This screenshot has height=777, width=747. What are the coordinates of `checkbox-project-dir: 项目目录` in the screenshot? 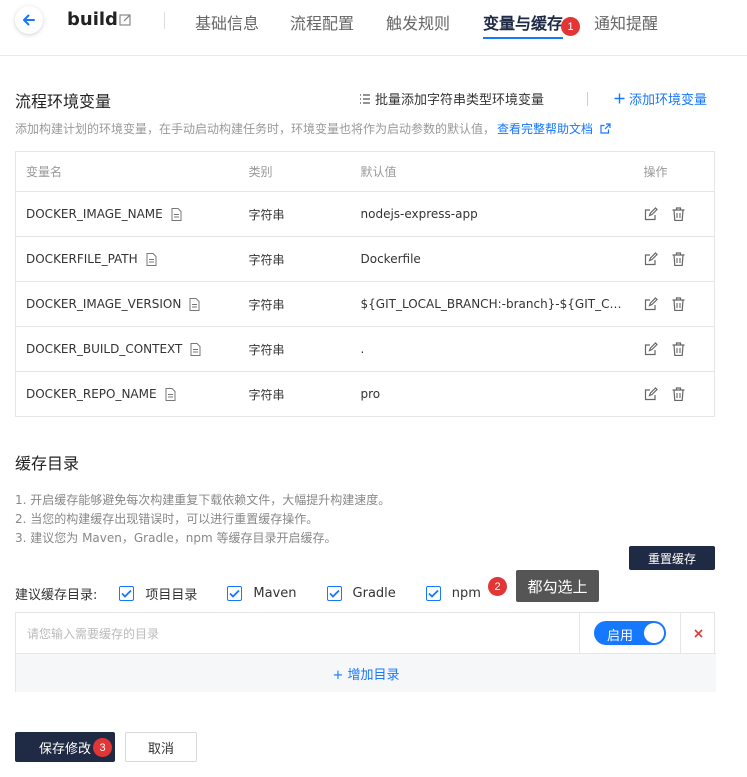 It's located at (158, 593).